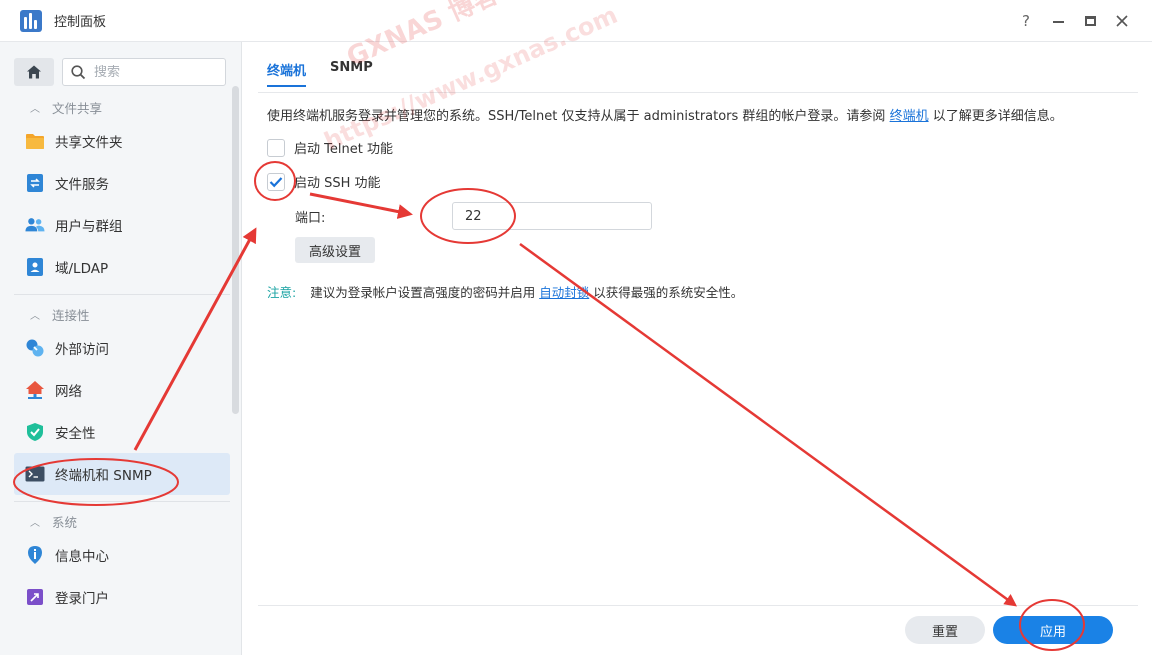 Image resolution: width=1152 pixels, height=655 pixels. I want to click on sidebar-item-external-access: 外部访问, so click(122, 348).